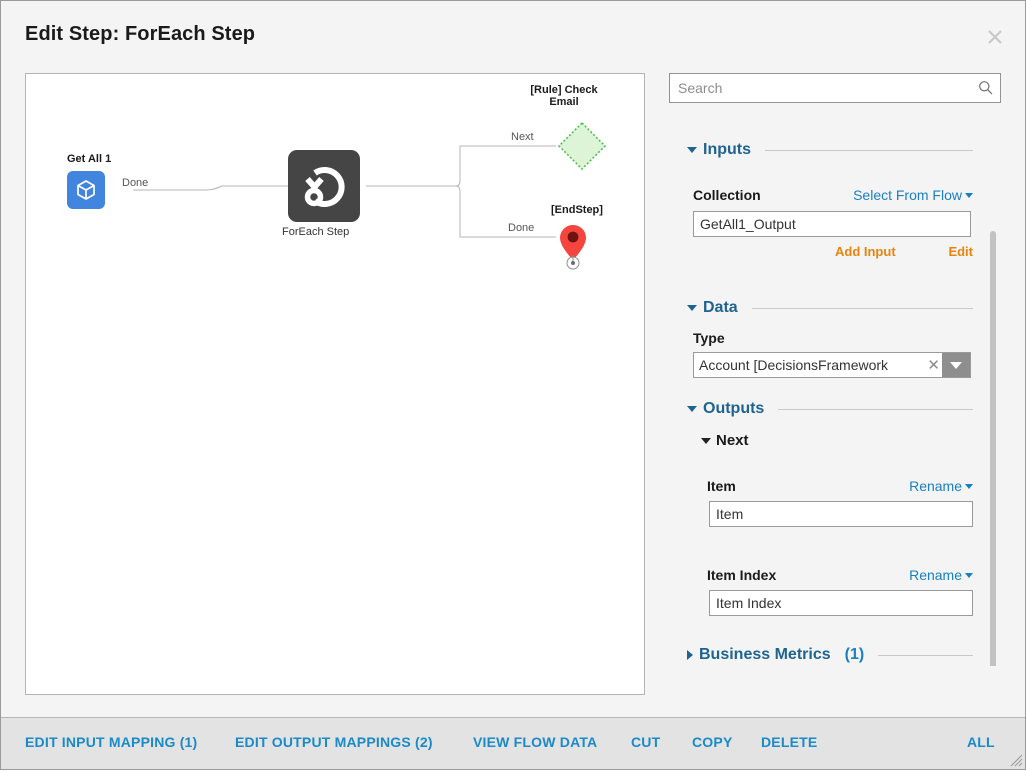  Describe the element at coordinates (841, 514) in the screenshot. I see `output-field-item-input` at that location.